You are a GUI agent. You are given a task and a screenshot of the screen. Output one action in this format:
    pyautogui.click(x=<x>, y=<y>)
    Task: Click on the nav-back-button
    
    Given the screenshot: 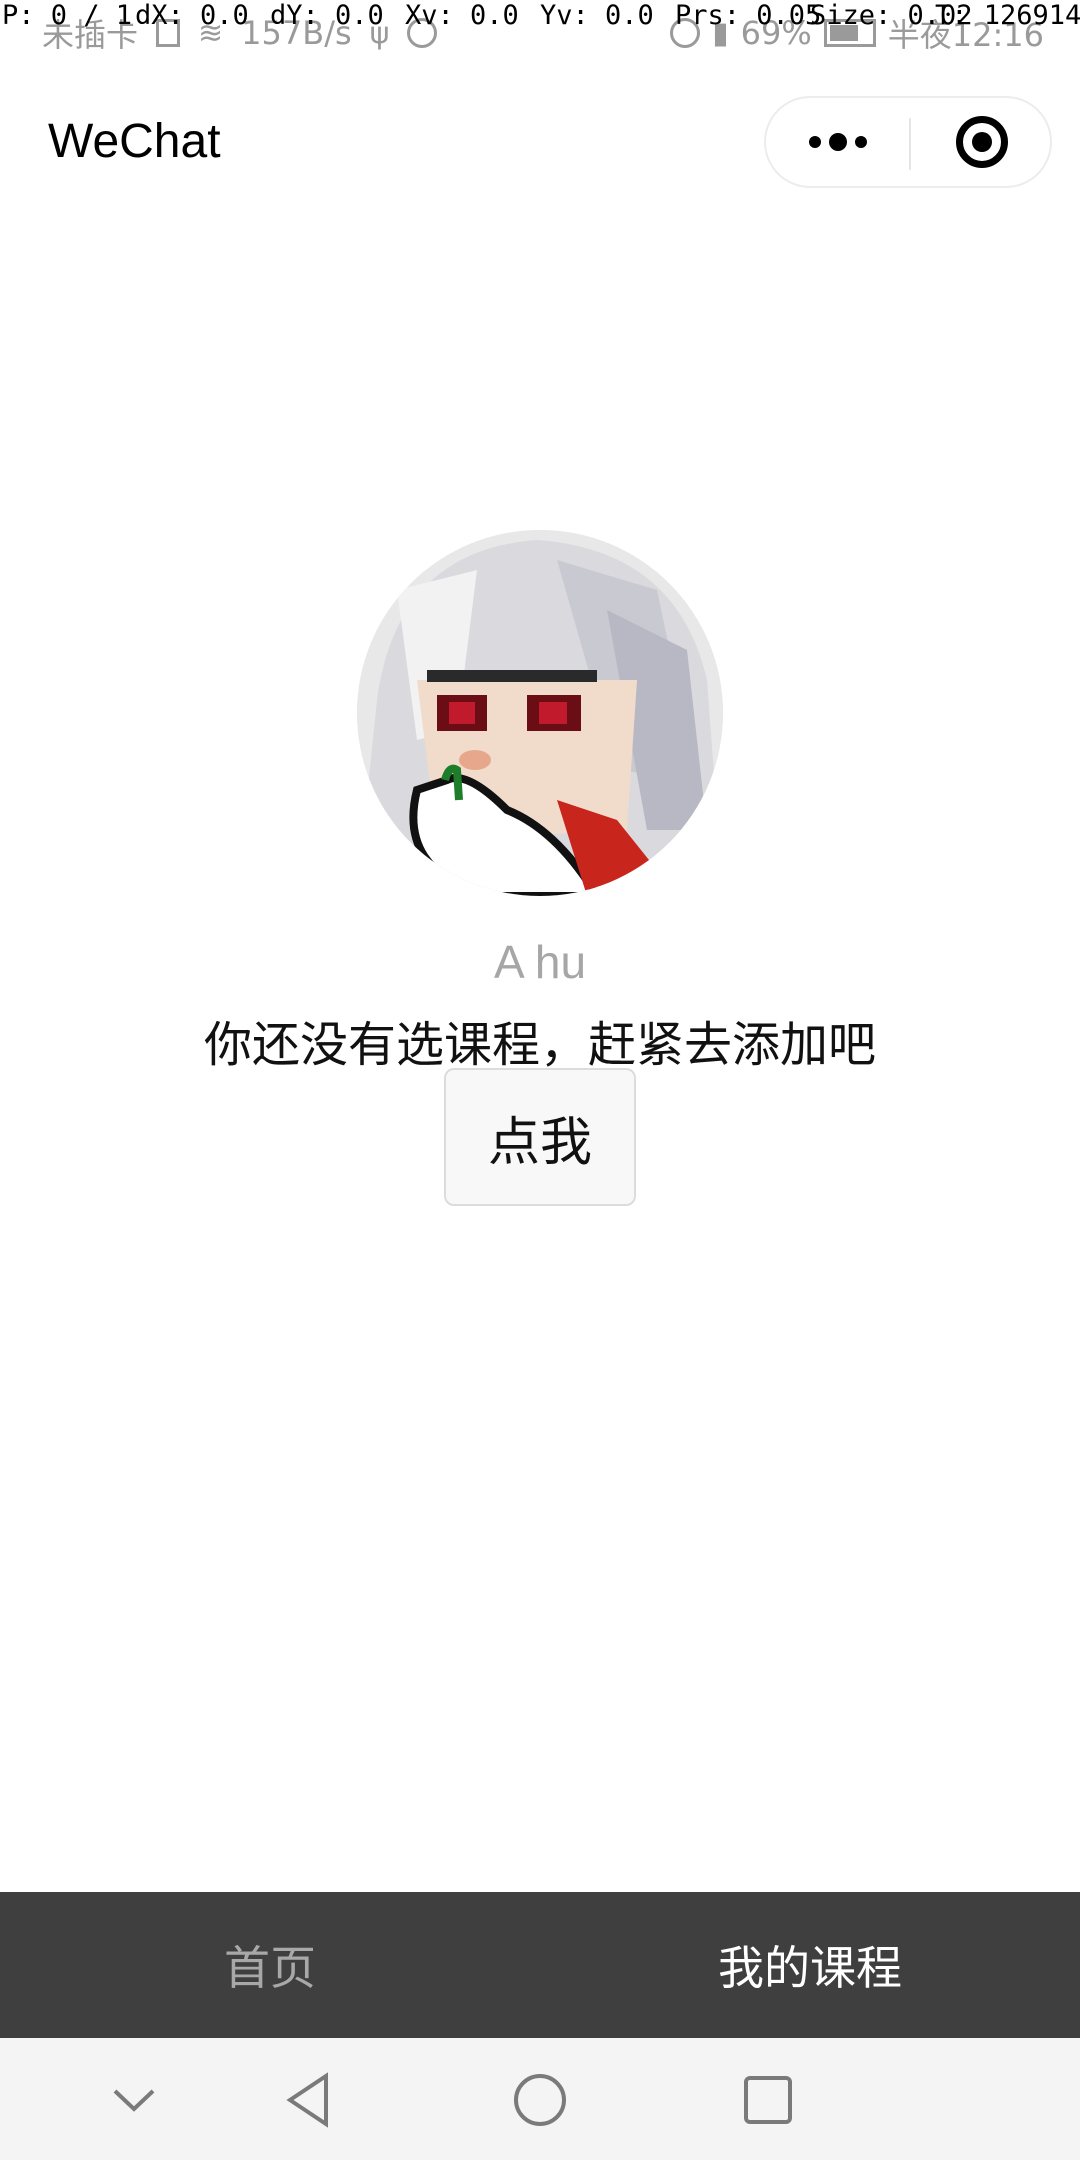 What is the action you would take?
    pyautogui.click(x=310, y=2100)
    